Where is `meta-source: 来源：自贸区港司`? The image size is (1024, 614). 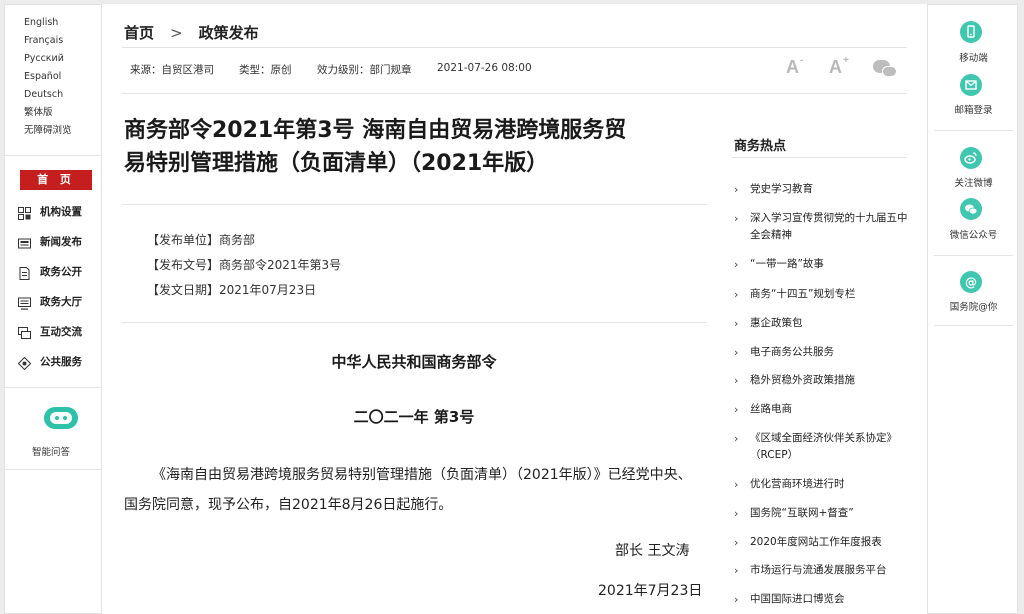 meta-source: 来源：自贸区港司 is located at coordinates (172, 70).